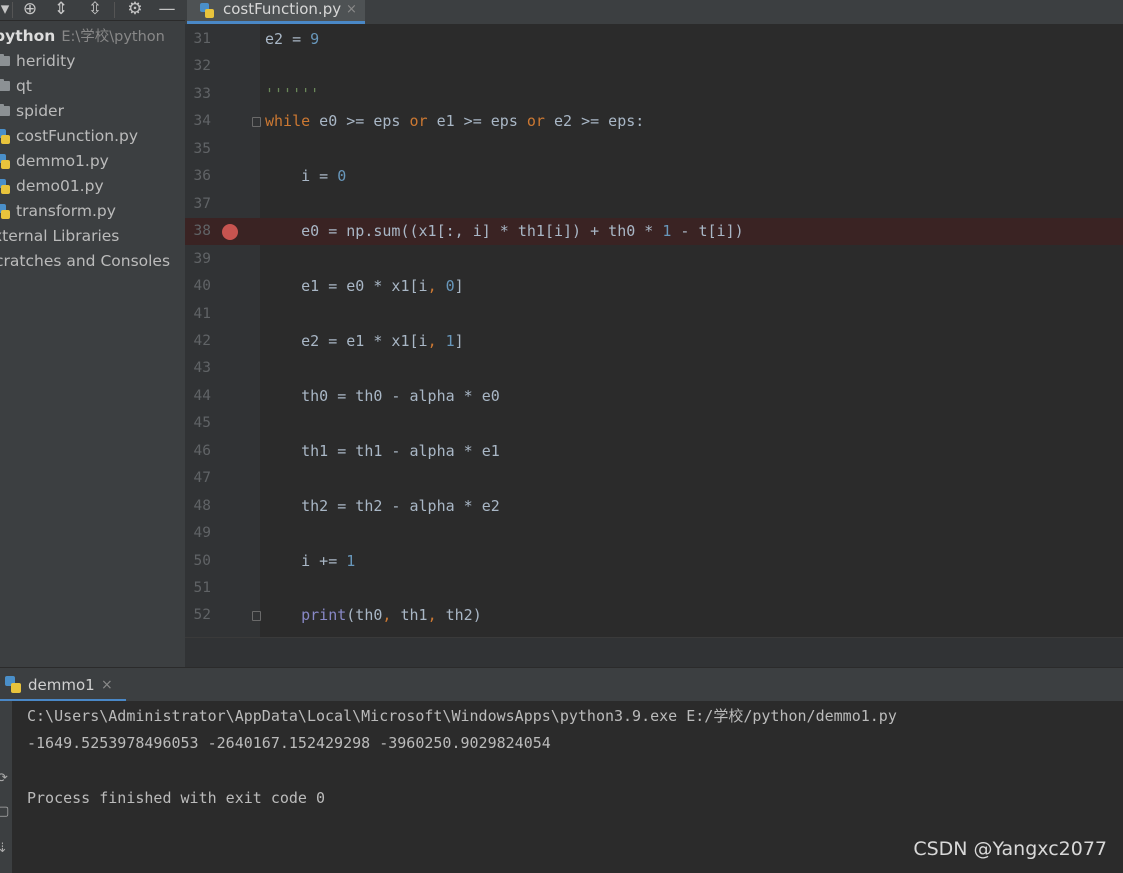 This screenshot has width=1123, height=873. I want to click on run-tool-window-header: demmo1 ×, so click(561, 684).